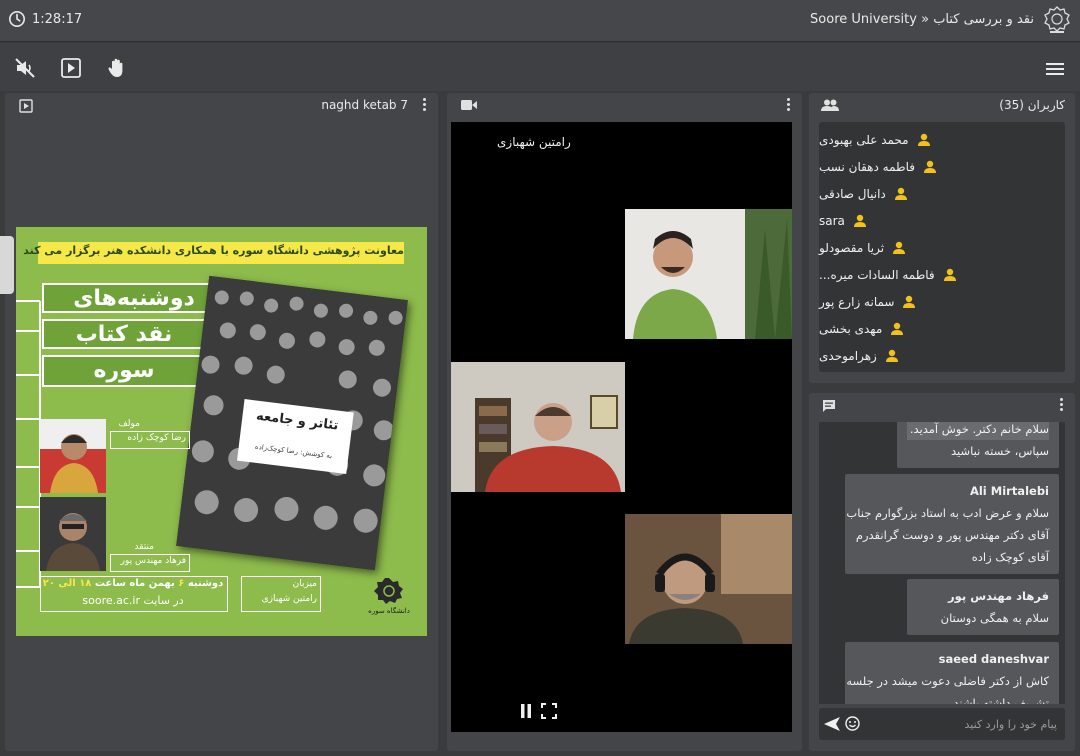 This screenshot has height=756, width=1080. I want to click on chat-message-4-line-2: تشریف داشته باشند, so click(1001, 700).